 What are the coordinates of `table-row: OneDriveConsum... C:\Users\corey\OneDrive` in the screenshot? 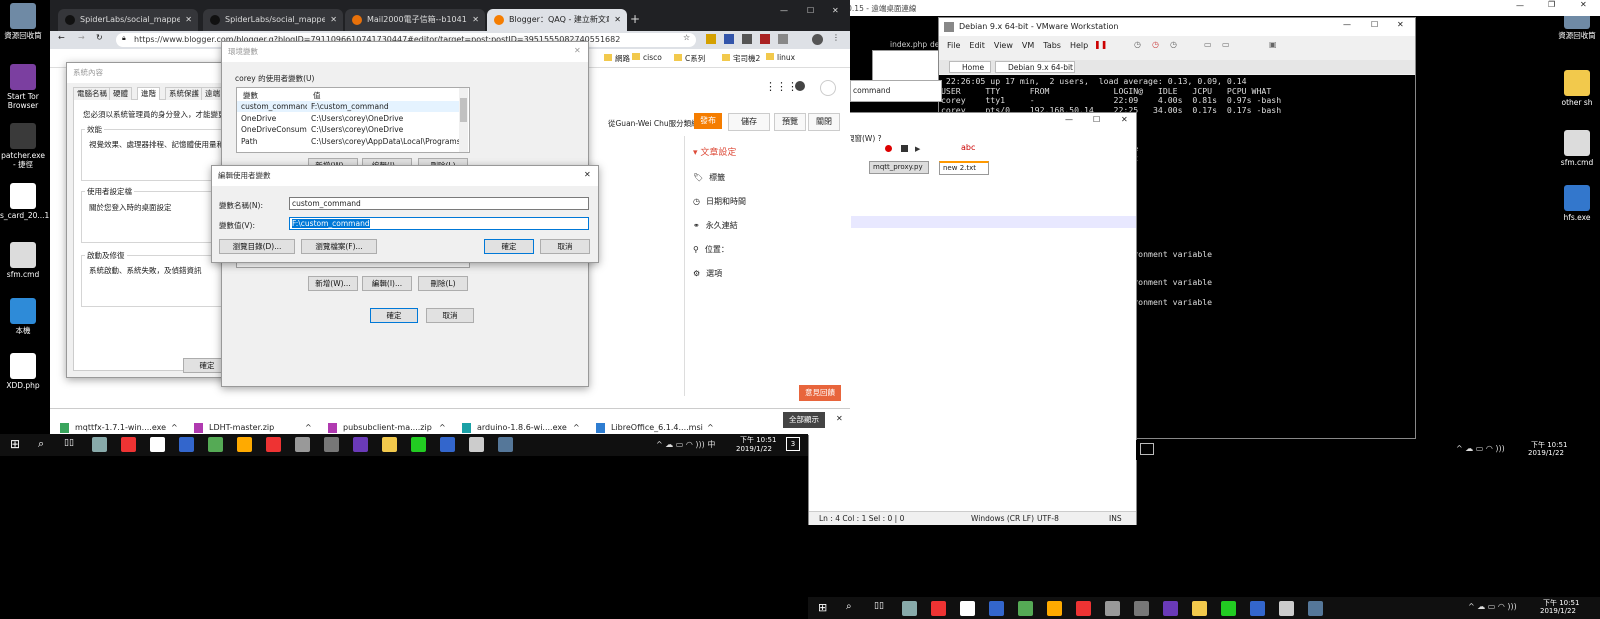 It's located at (348, 129).